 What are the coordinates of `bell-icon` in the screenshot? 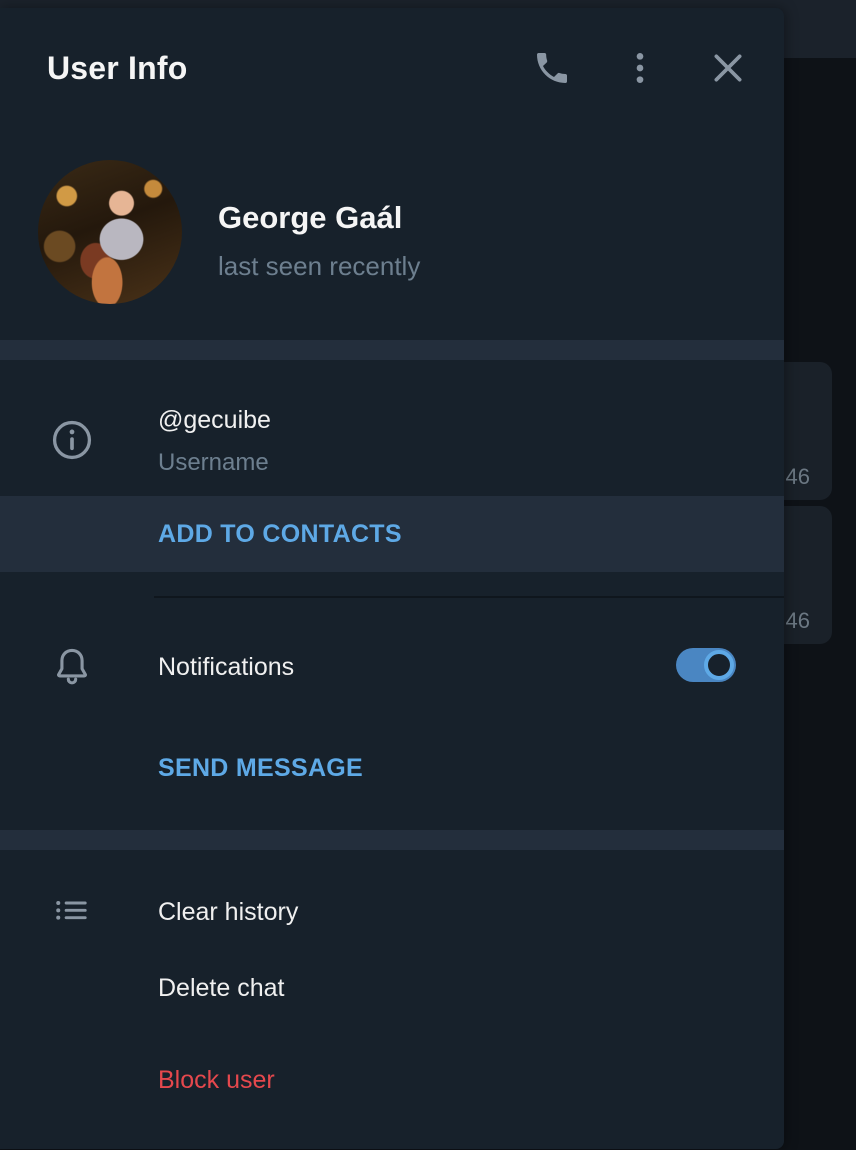 It's located at (72, 666).